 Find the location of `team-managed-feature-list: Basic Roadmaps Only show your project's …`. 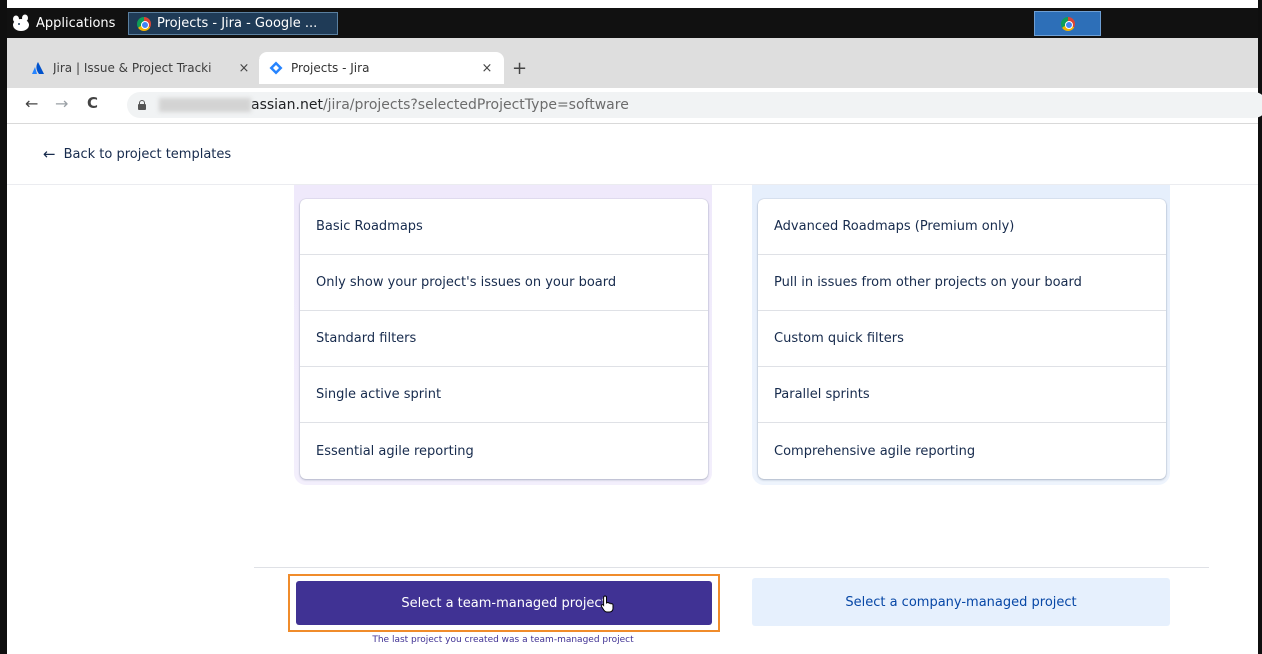

team-managed-feature-list: Basic Roadmaps Only show your project's … is located at coordinates (504, 339).